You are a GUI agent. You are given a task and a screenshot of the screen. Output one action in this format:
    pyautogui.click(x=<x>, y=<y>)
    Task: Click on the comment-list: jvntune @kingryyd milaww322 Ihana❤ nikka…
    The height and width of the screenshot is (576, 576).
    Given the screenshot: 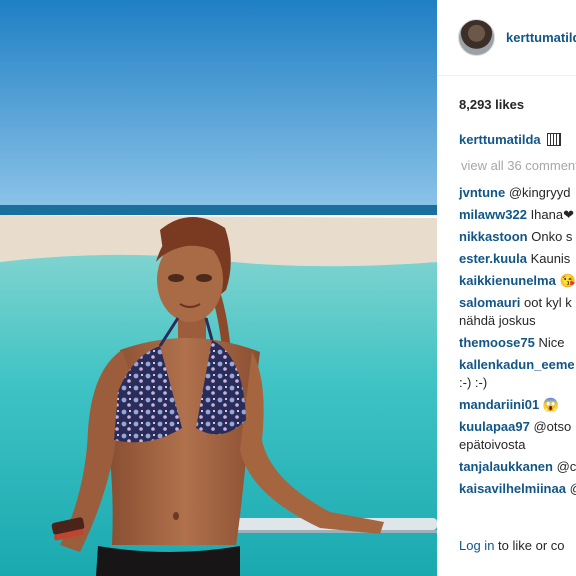 What is the action you would take?
    pyautogui.click(x=517, y=343)
    